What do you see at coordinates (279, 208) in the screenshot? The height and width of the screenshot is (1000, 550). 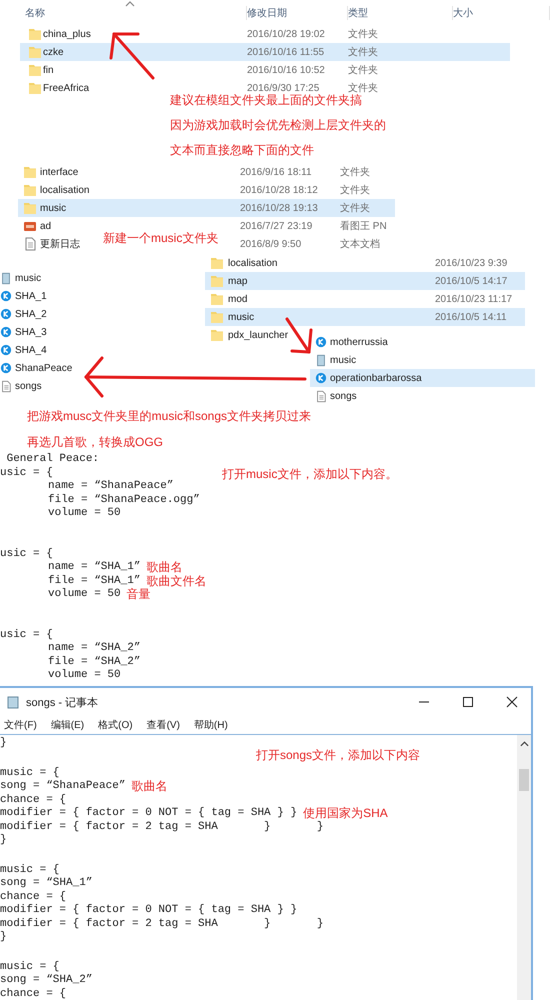 I see `file-date: 2016/10/28 19:13` at bounding box center [279, 208].